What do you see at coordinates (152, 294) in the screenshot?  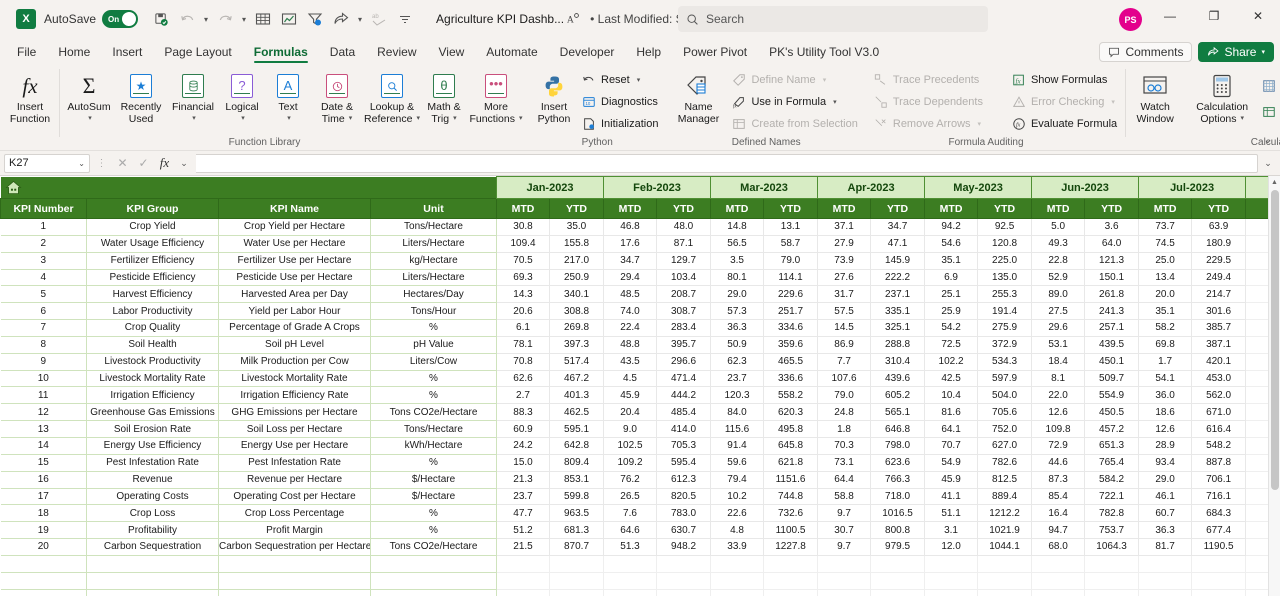 I see `cell-kpi-group: Harvest Efficiency` at bounding box center [152, 294].